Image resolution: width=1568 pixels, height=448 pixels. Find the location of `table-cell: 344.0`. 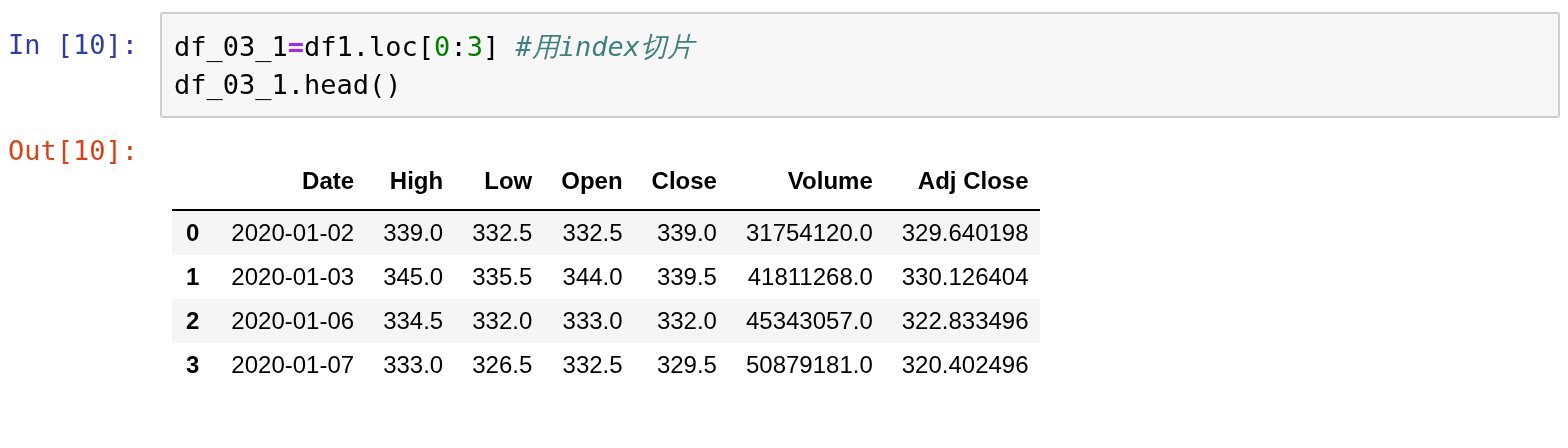

table-cell: 344.0 is located at coordinates (588, 277).